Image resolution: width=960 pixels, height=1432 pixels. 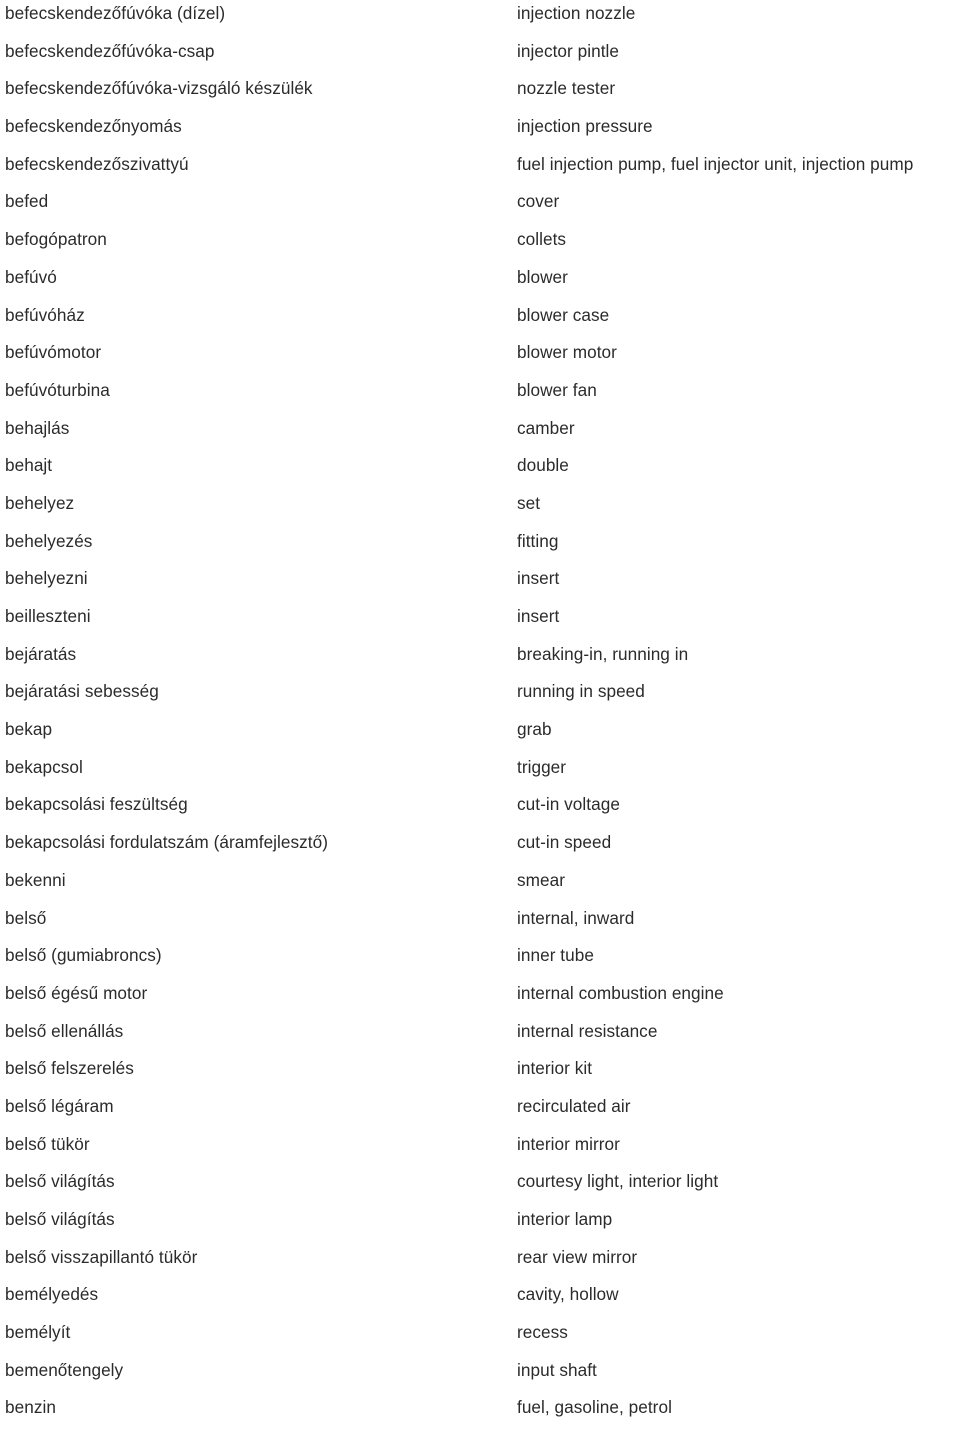 What do you see at coordinates (480, 735) in the screenshot?
I see `glossary-entry-row: bekap grab` at bounding box center [480, 735].